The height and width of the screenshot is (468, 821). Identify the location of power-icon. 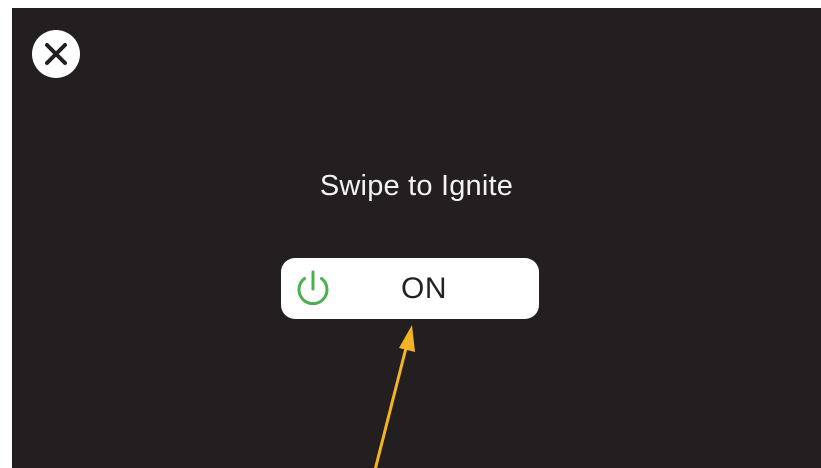
(313, 288).